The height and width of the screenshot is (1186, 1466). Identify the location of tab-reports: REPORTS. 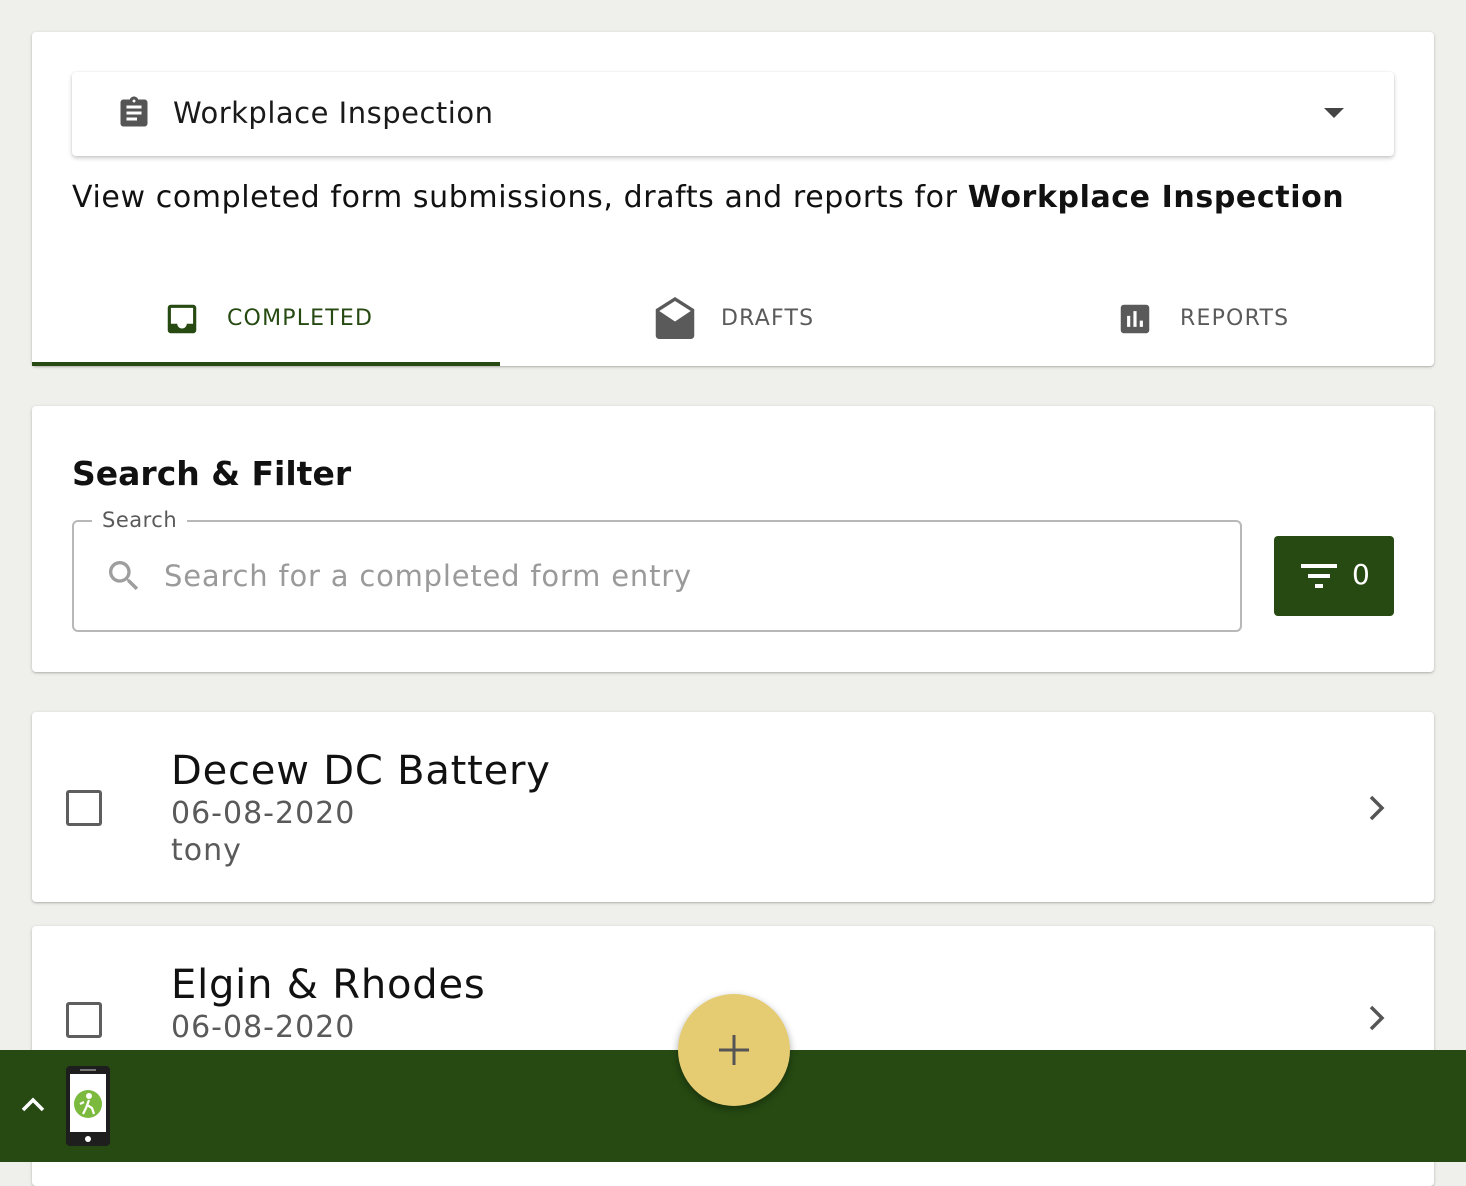
(1200, 322).